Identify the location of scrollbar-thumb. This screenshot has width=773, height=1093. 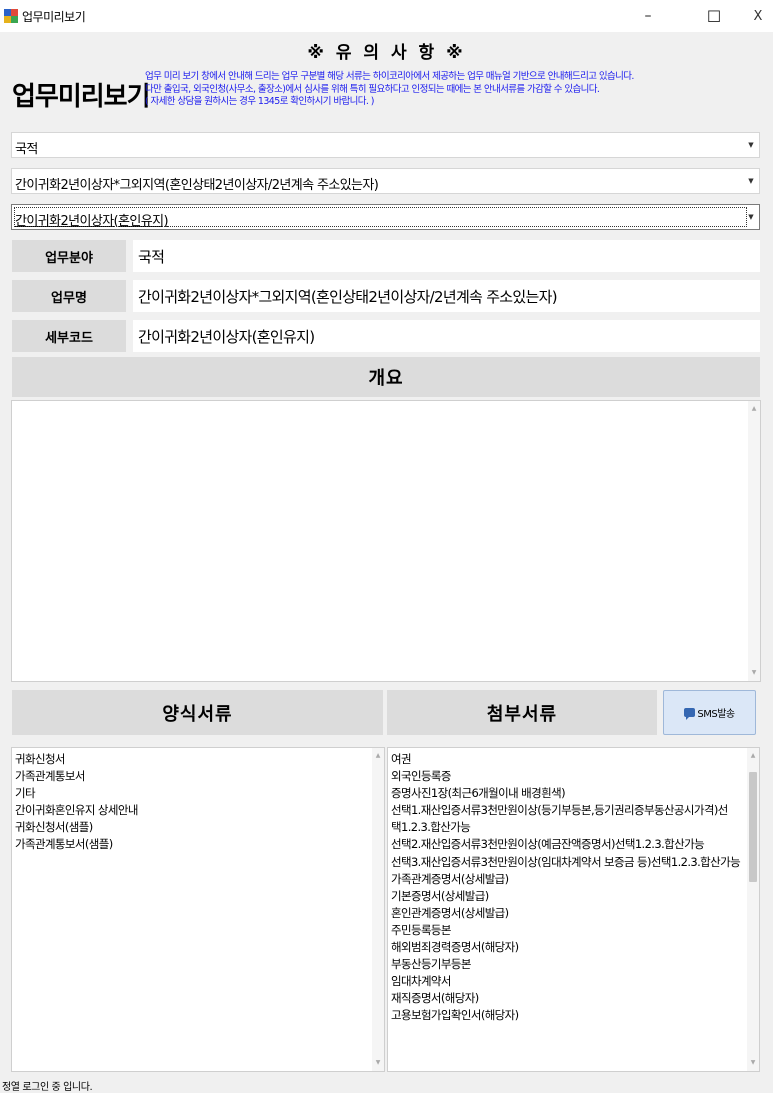
(753, 827).